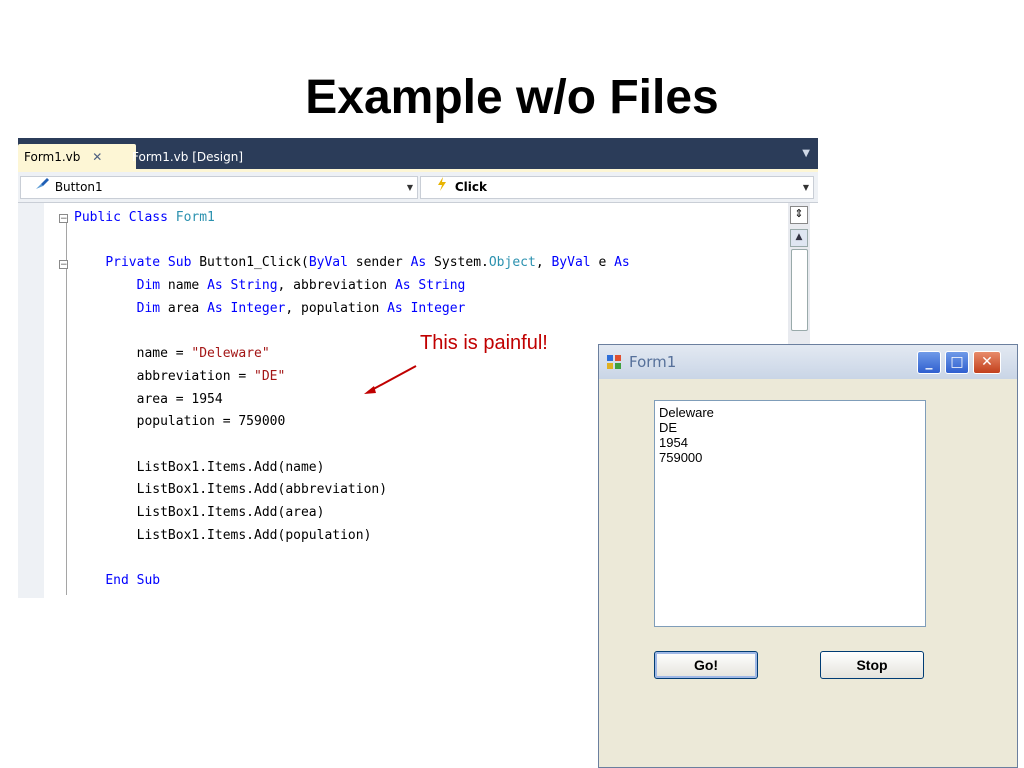  Describe the element at coordinates (792, 427) in the screenshot. I see `list-item: DE` at that location.